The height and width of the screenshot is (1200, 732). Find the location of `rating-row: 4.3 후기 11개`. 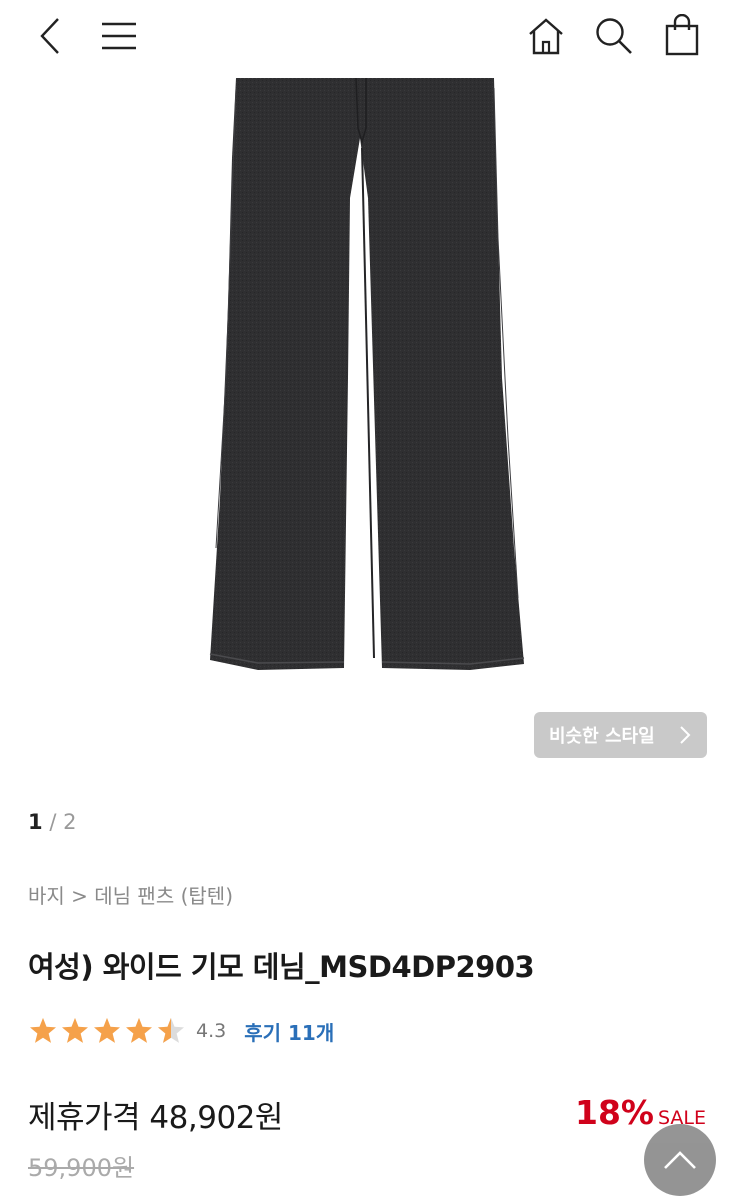

rating-row: 4.3 후기 11개 is located at coordinates (181, 1031).